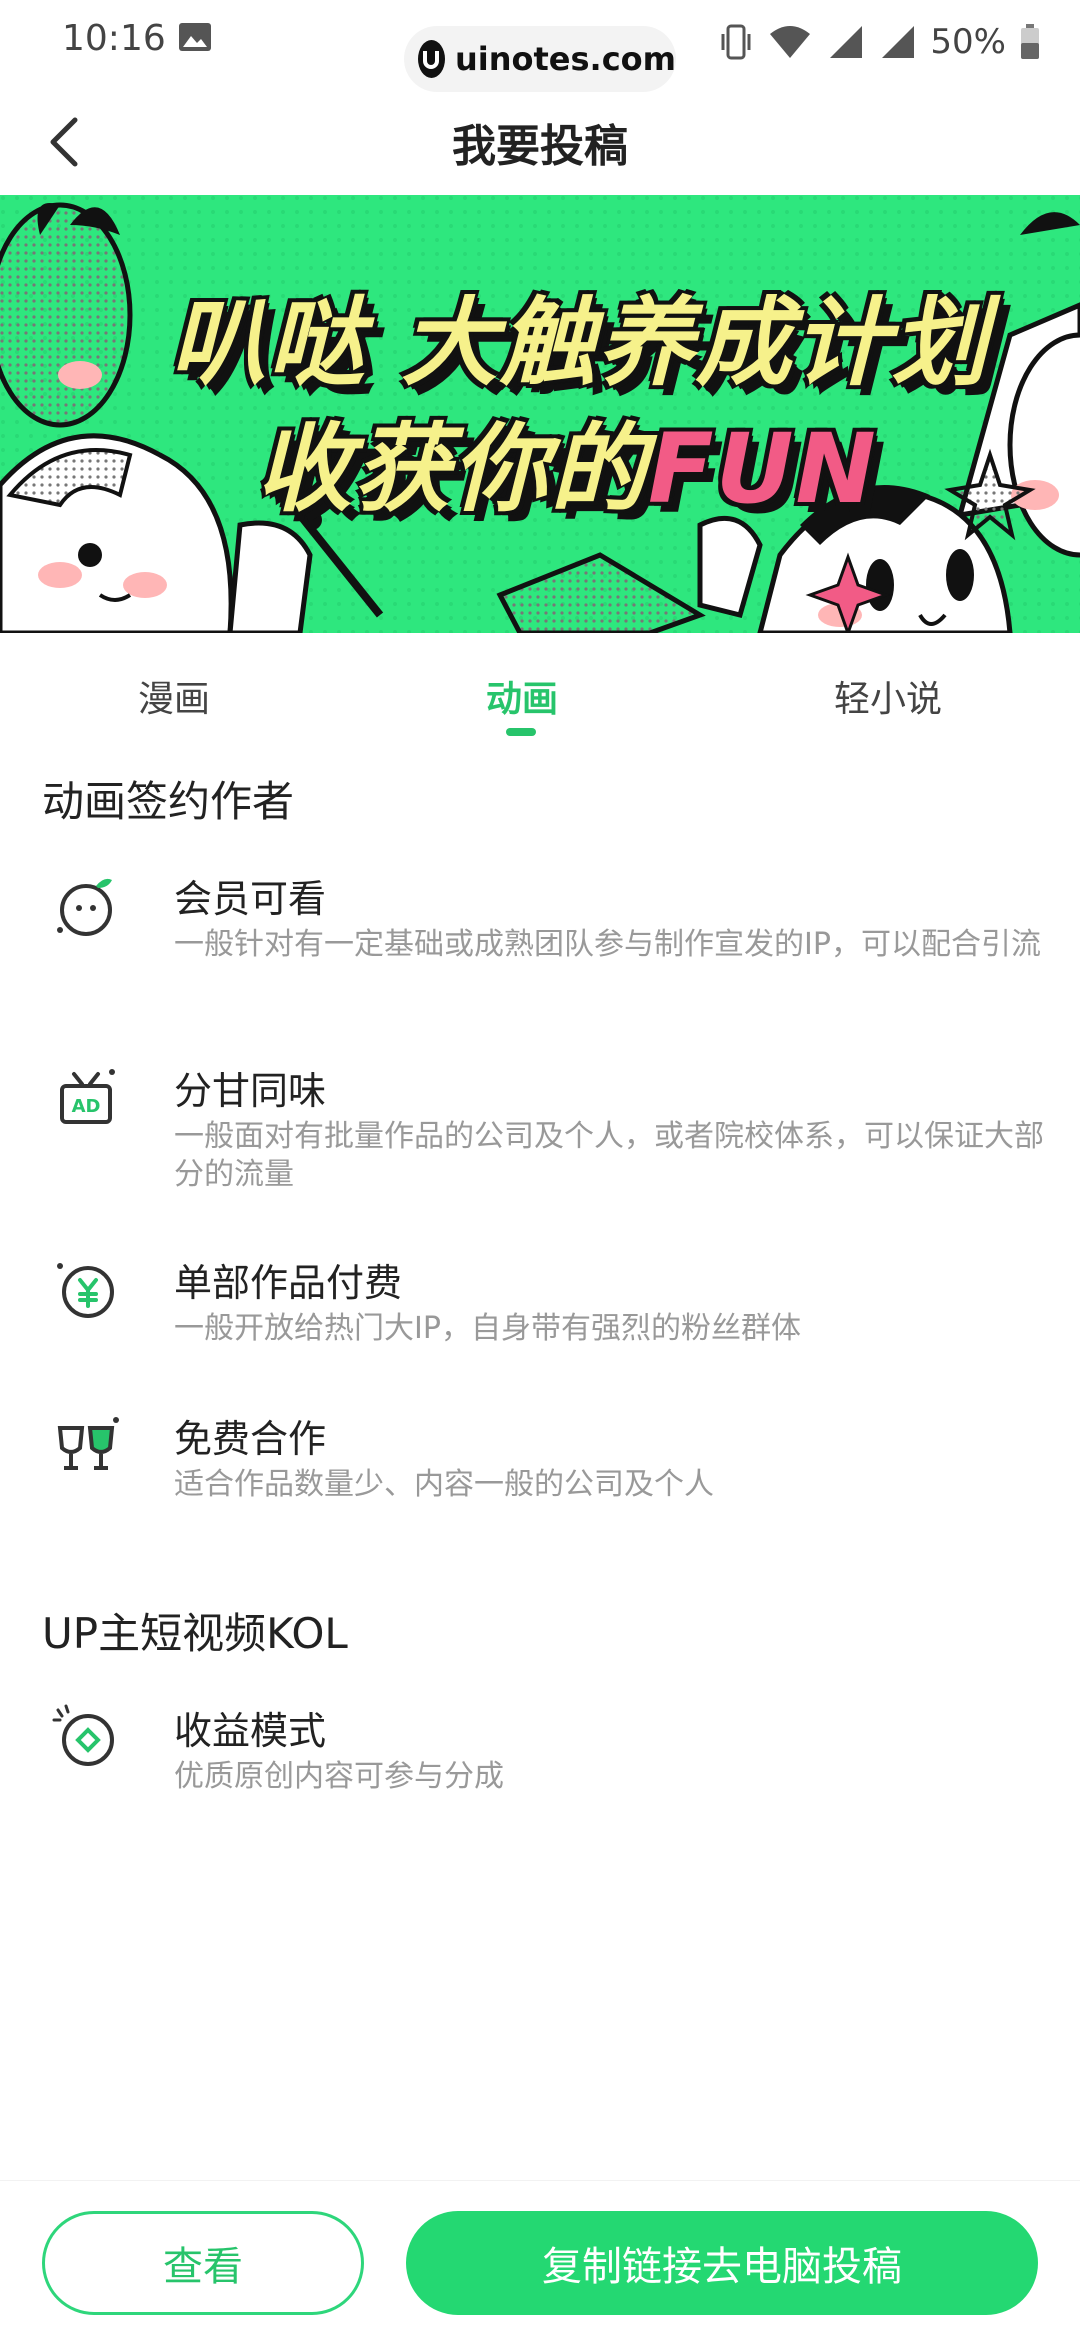 The width and height of the screenshot is (1080, 2340). What do you see at coordinates (83, 1735) in the screenshot?
I see `diamond-coin-icon` at bounding box center [83, 1735].